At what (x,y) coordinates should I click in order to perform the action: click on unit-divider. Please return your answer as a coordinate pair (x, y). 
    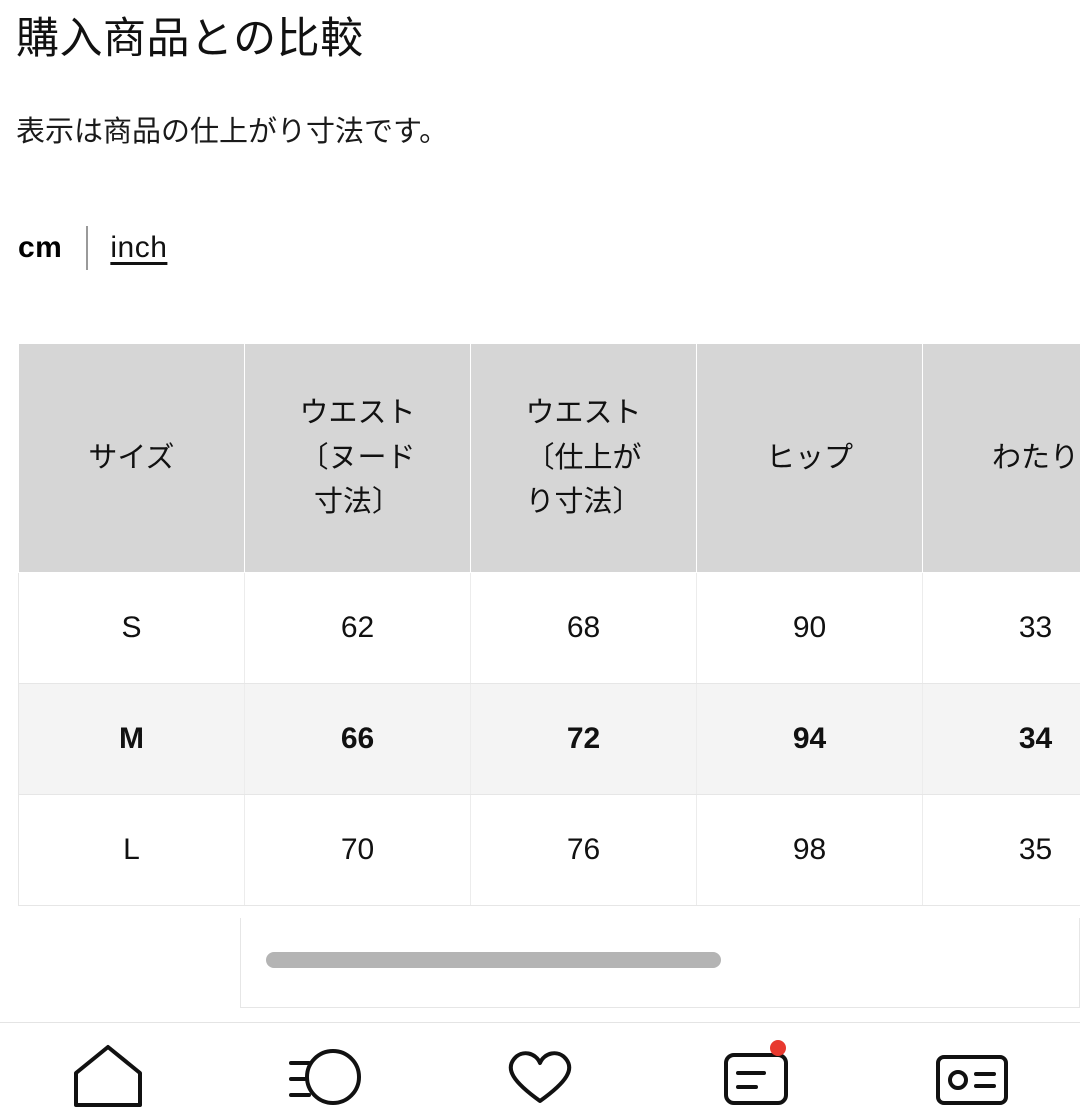
    Looking at the image, I should click on (87, 248).